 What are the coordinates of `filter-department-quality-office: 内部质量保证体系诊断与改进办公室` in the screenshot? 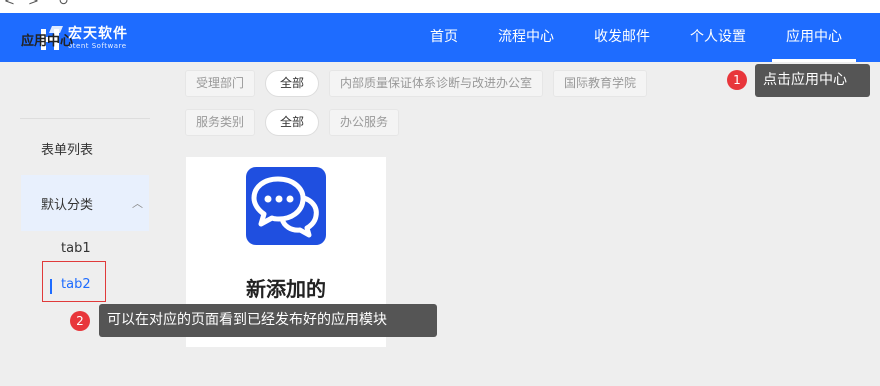 It's located at (436, 83).